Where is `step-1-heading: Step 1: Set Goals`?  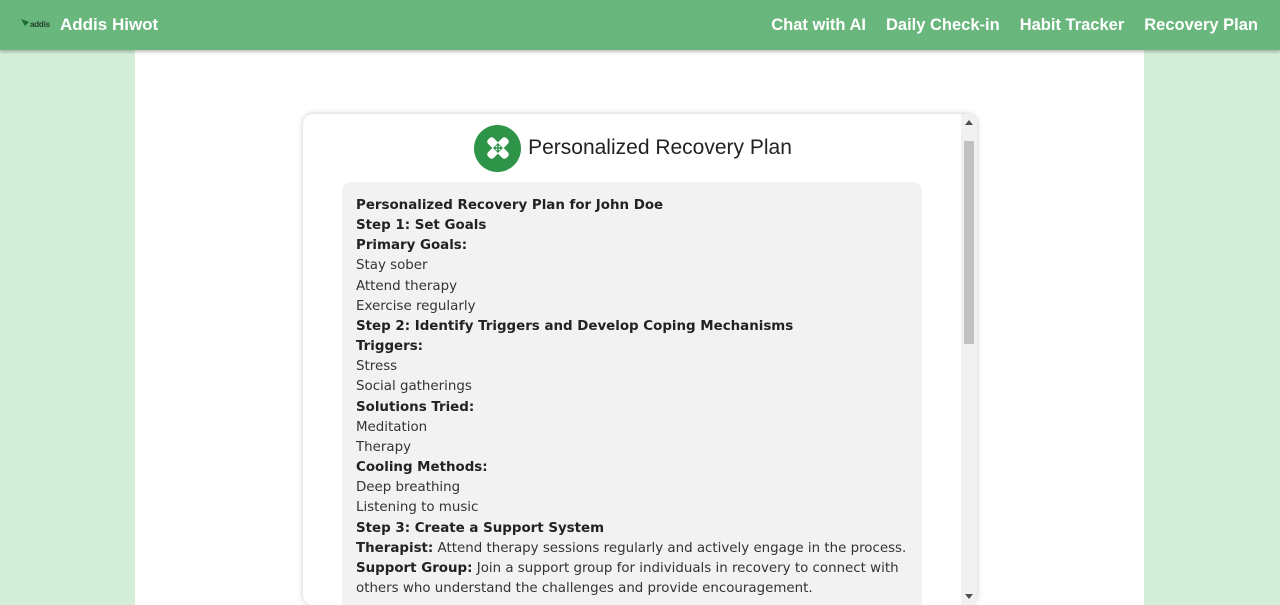 step-1-heading: Step 1: Set Goals is located at coordinates (421, 226).